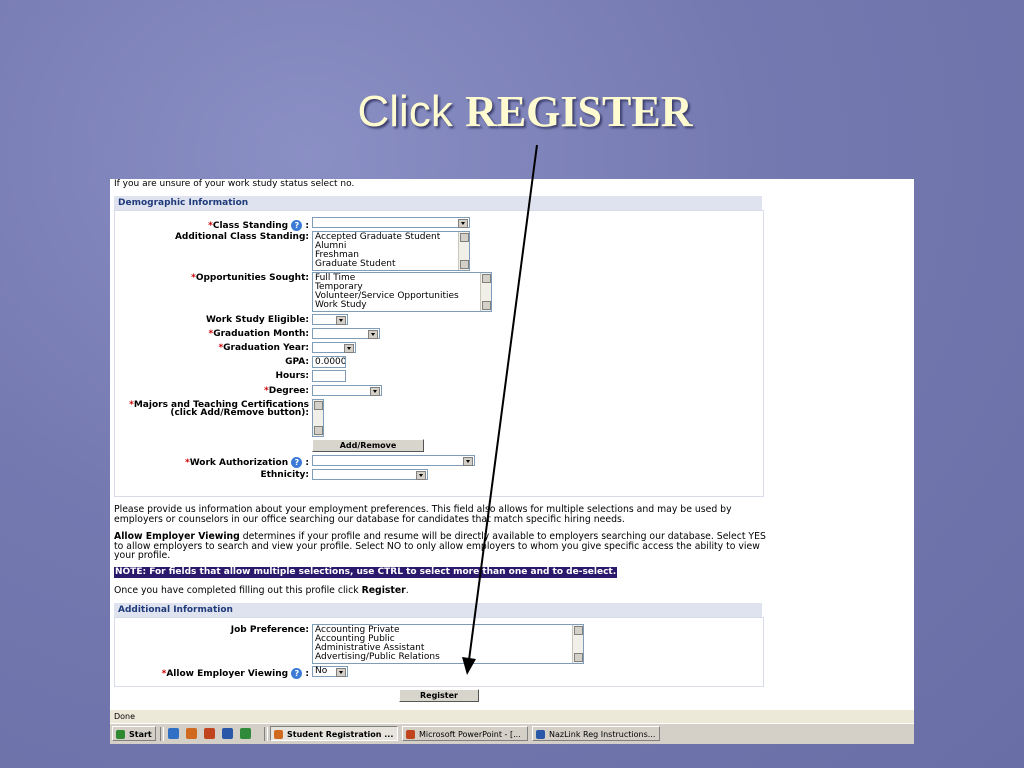 The image size is (1024, 768). What do you see at coordinates (469, 666) in the screenshot?
I see `arrow-head` at bounding box center [469, 666].